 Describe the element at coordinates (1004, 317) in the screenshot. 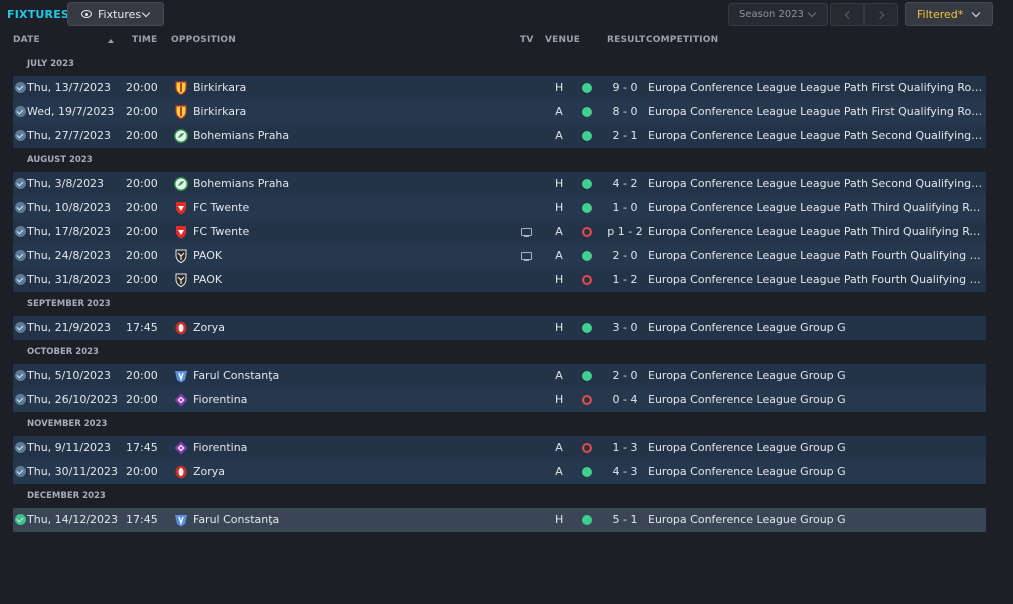

I see `scrollbar` at that location.